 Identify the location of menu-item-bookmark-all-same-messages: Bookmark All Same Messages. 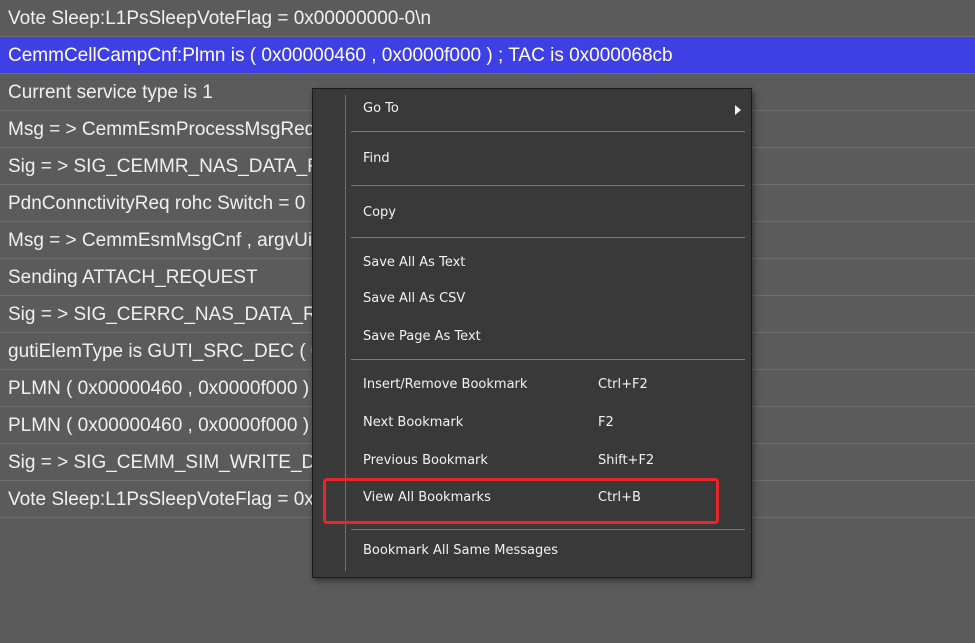
(553, 551).